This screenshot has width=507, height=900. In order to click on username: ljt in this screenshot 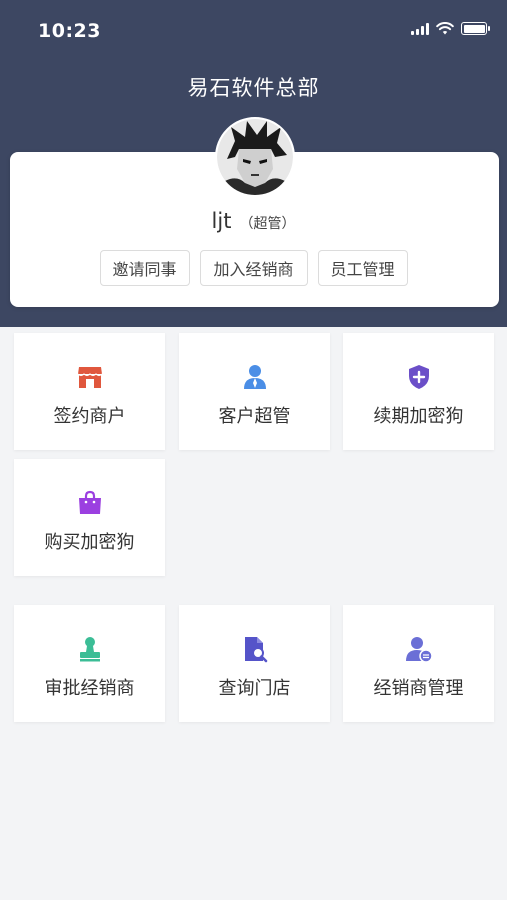, I will do `click(221, 221)`.